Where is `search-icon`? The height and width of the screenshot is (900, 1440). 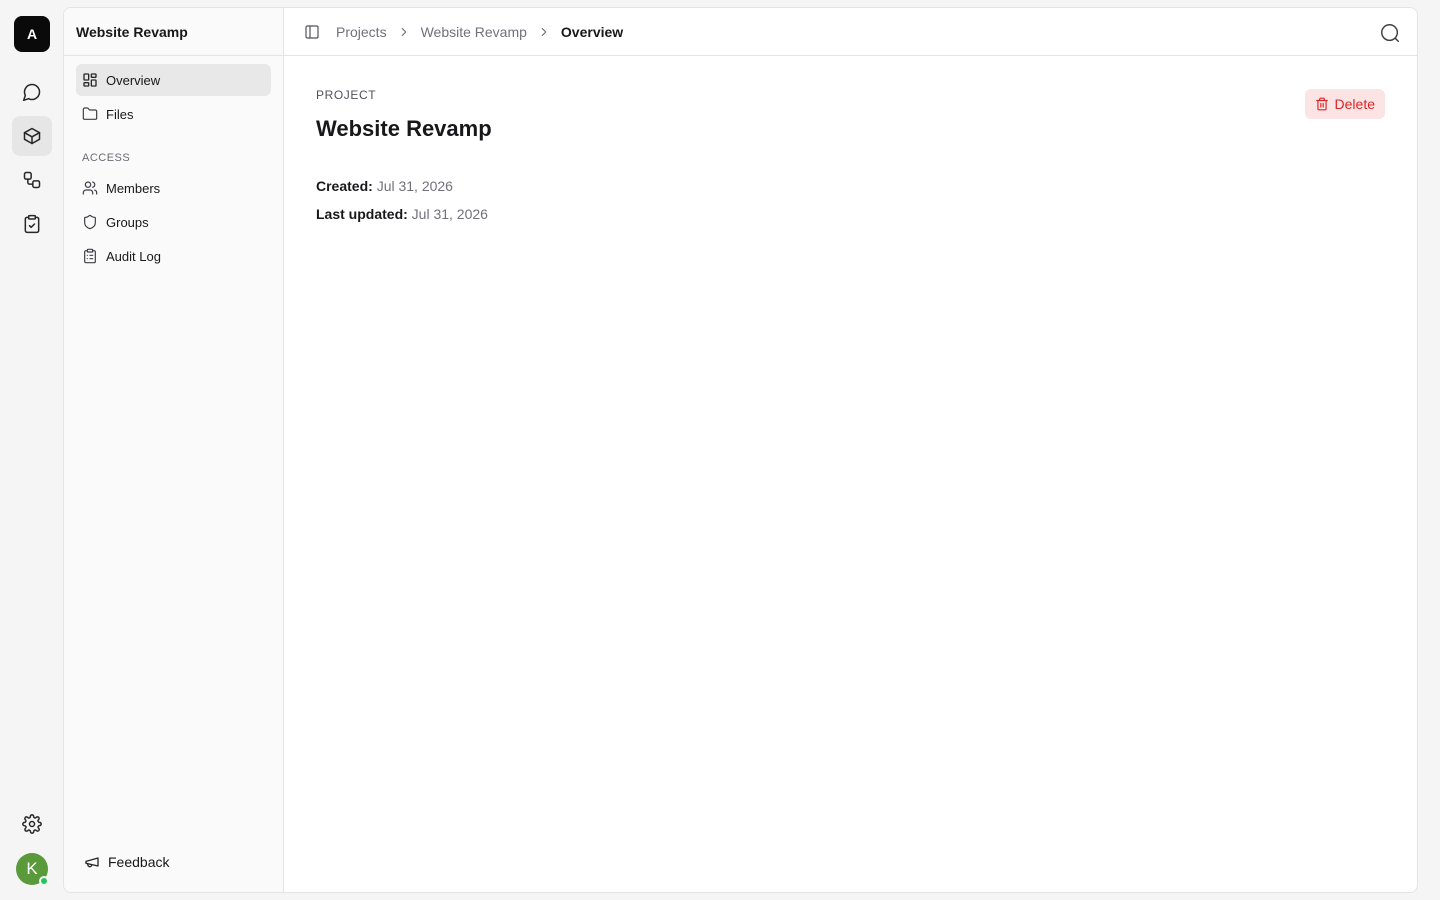
search-icon is located at coordinates (1390, 33).